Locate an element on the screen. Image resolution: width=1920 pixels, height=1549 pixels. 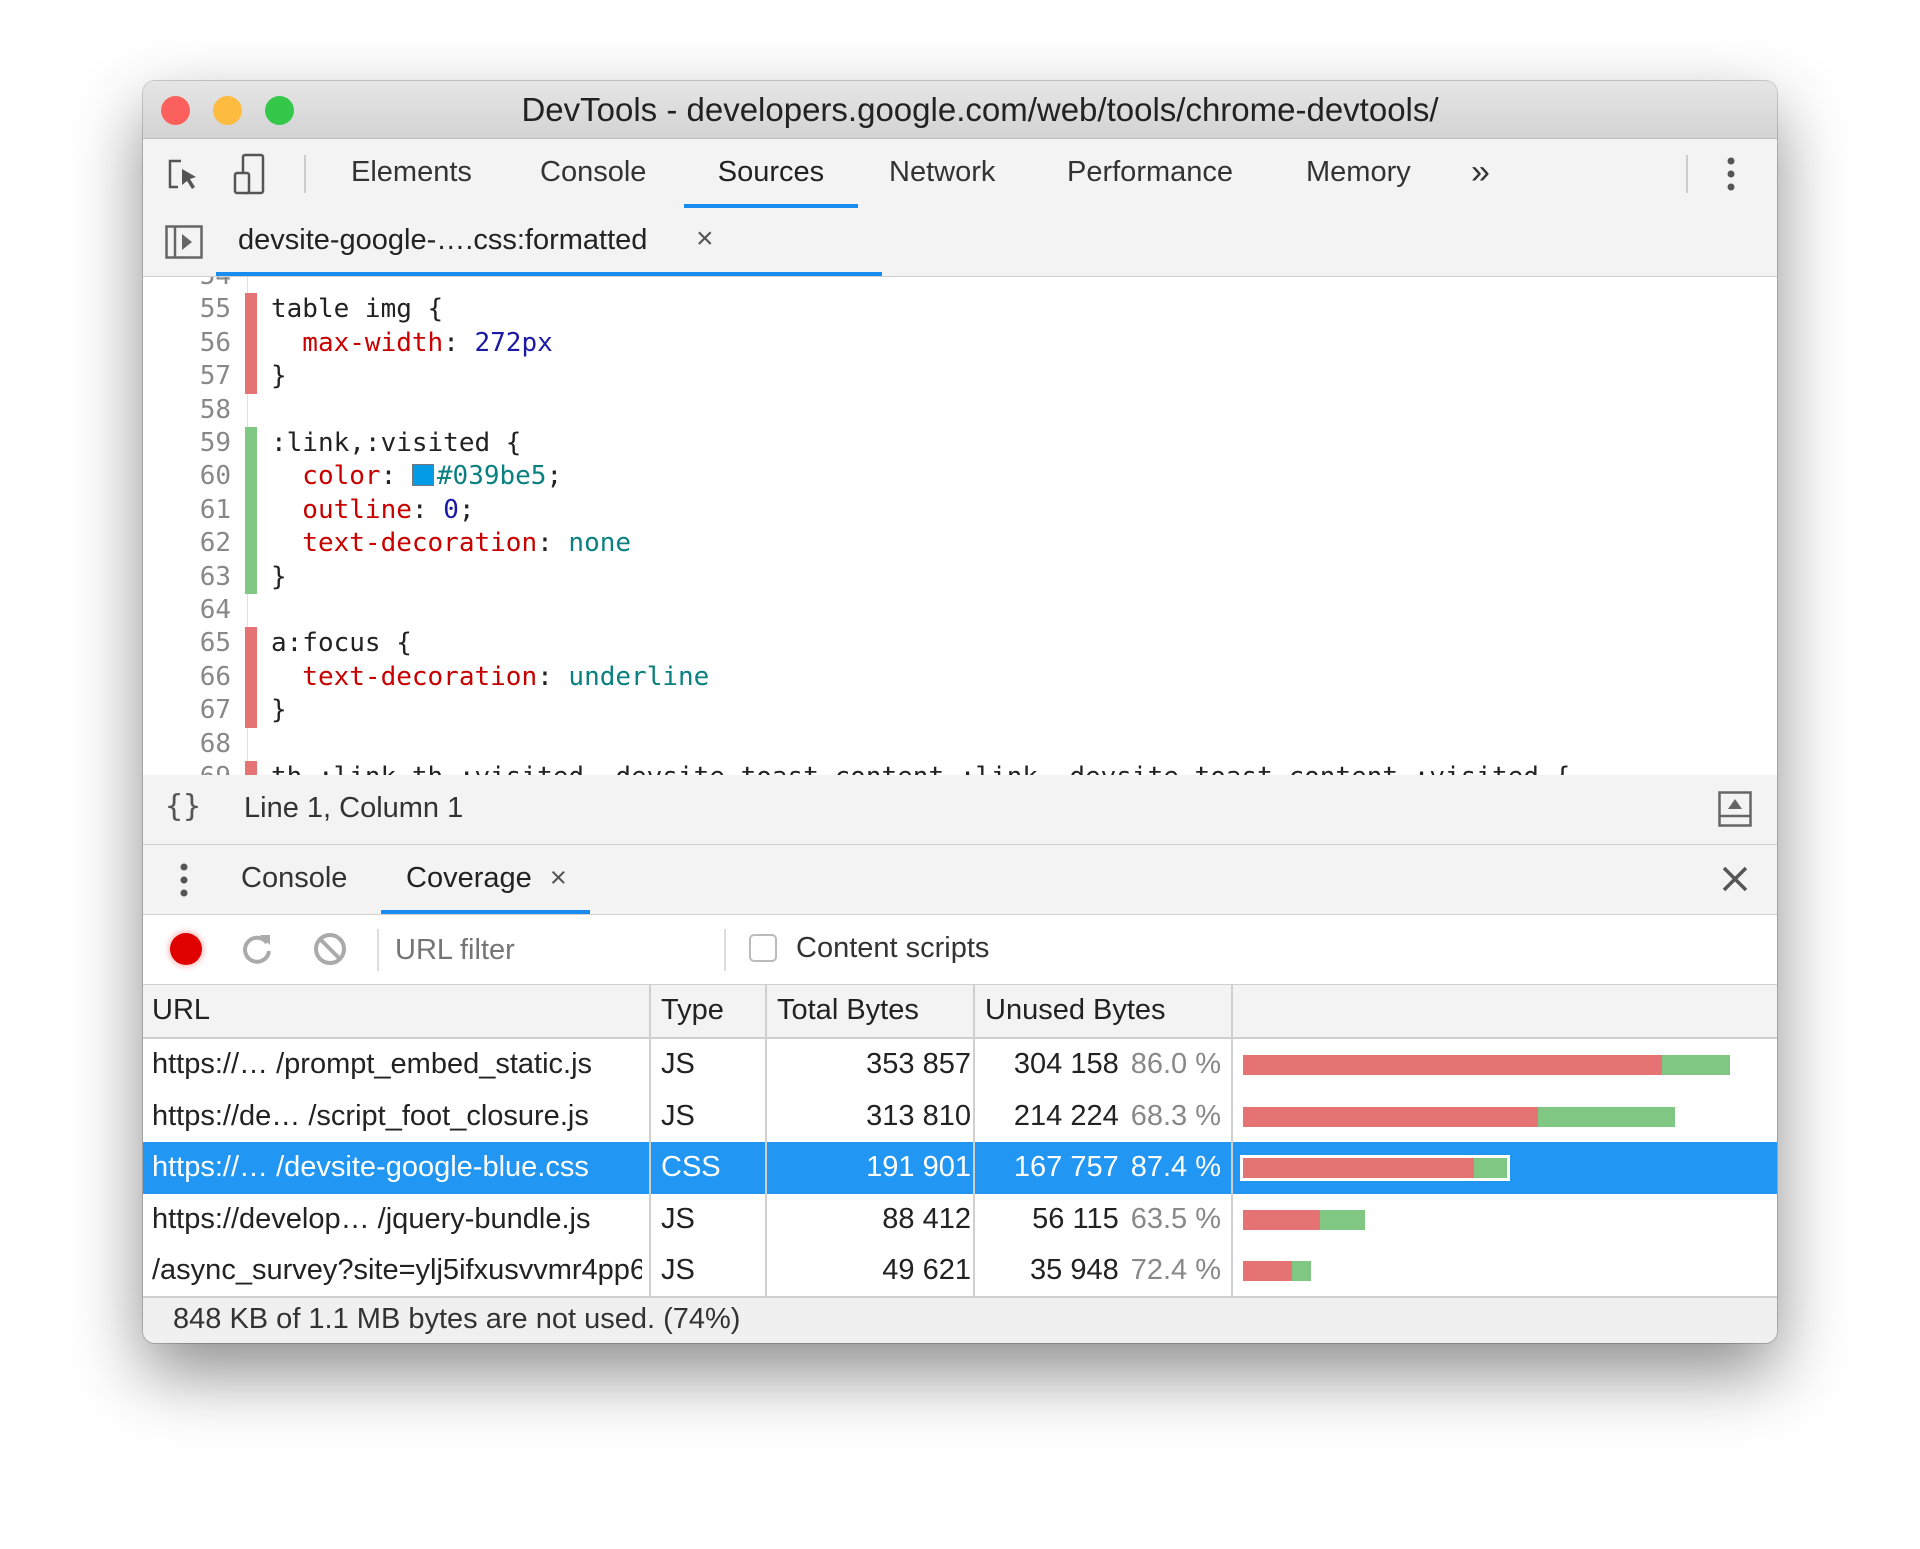
code-token: } is located at coordinates (279, 710).